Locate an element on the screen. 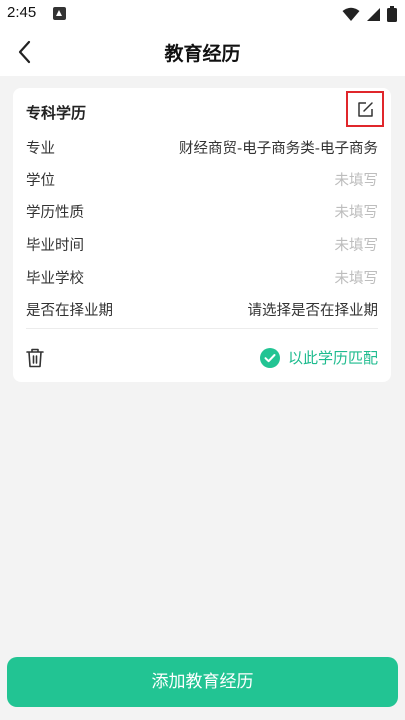 This screenshot has height=720, width=405. row-label: 毕业时间 is located at coordinates (55, 246).